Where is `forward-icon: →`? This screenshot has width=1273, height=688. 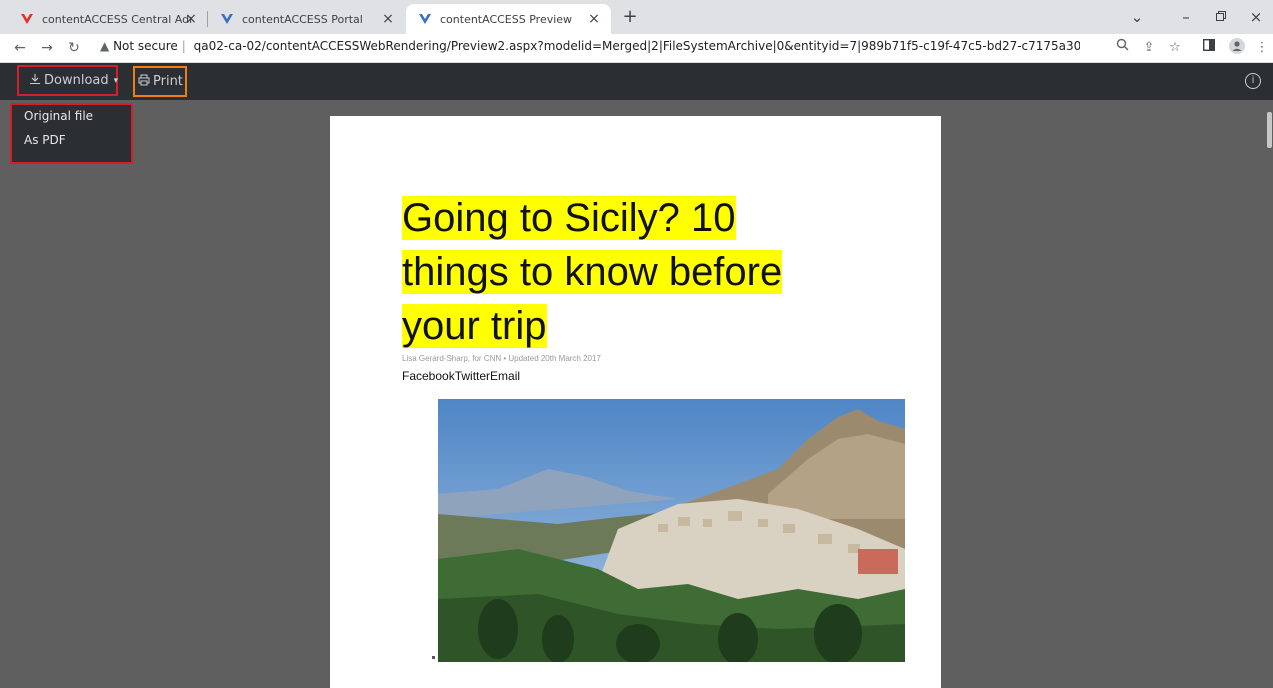 forward-icon: → is located at coordinates (47, 48).